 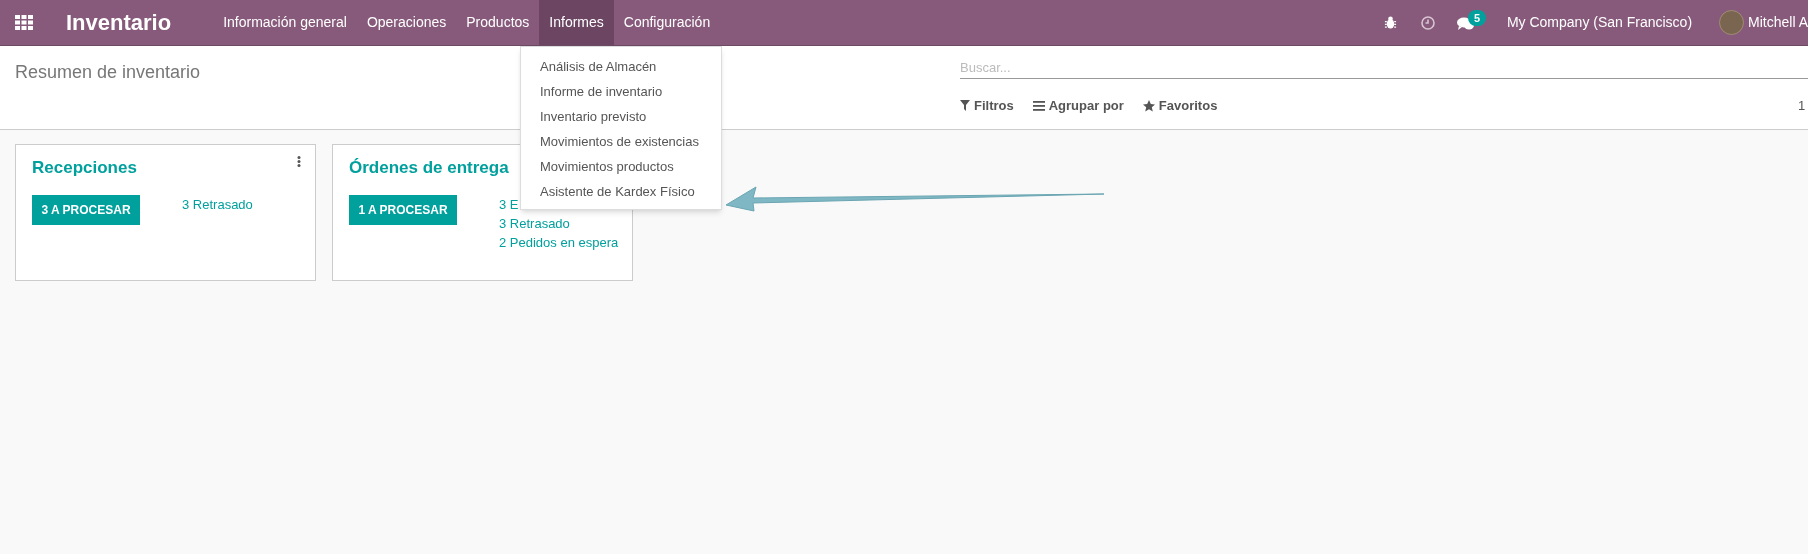 What do you see at coordinates (406, 22) in the screenshot?
I see `menu-tab: Operaciones` at bounding box center [406, 22].